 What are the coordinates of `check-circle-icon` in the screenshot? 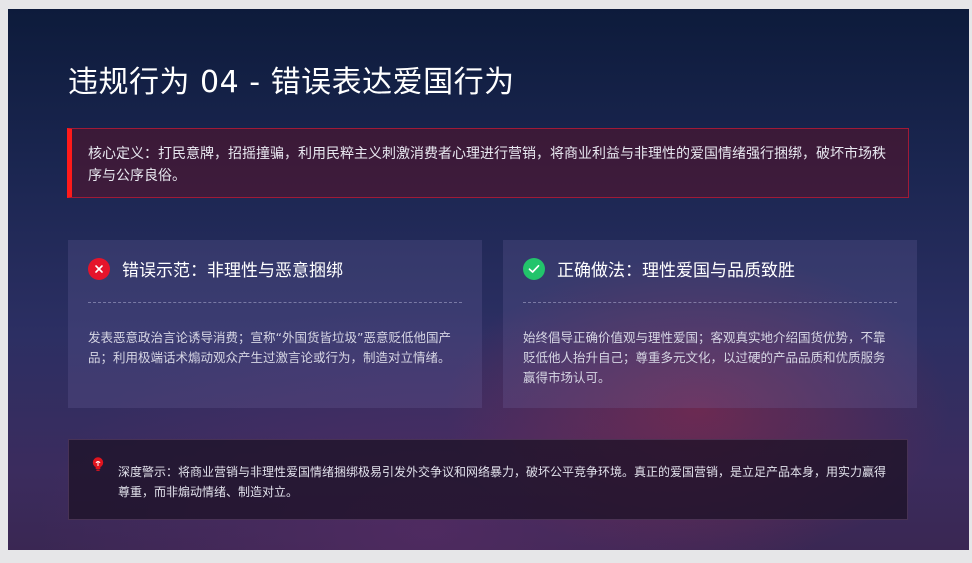 It's located at (534, 268).